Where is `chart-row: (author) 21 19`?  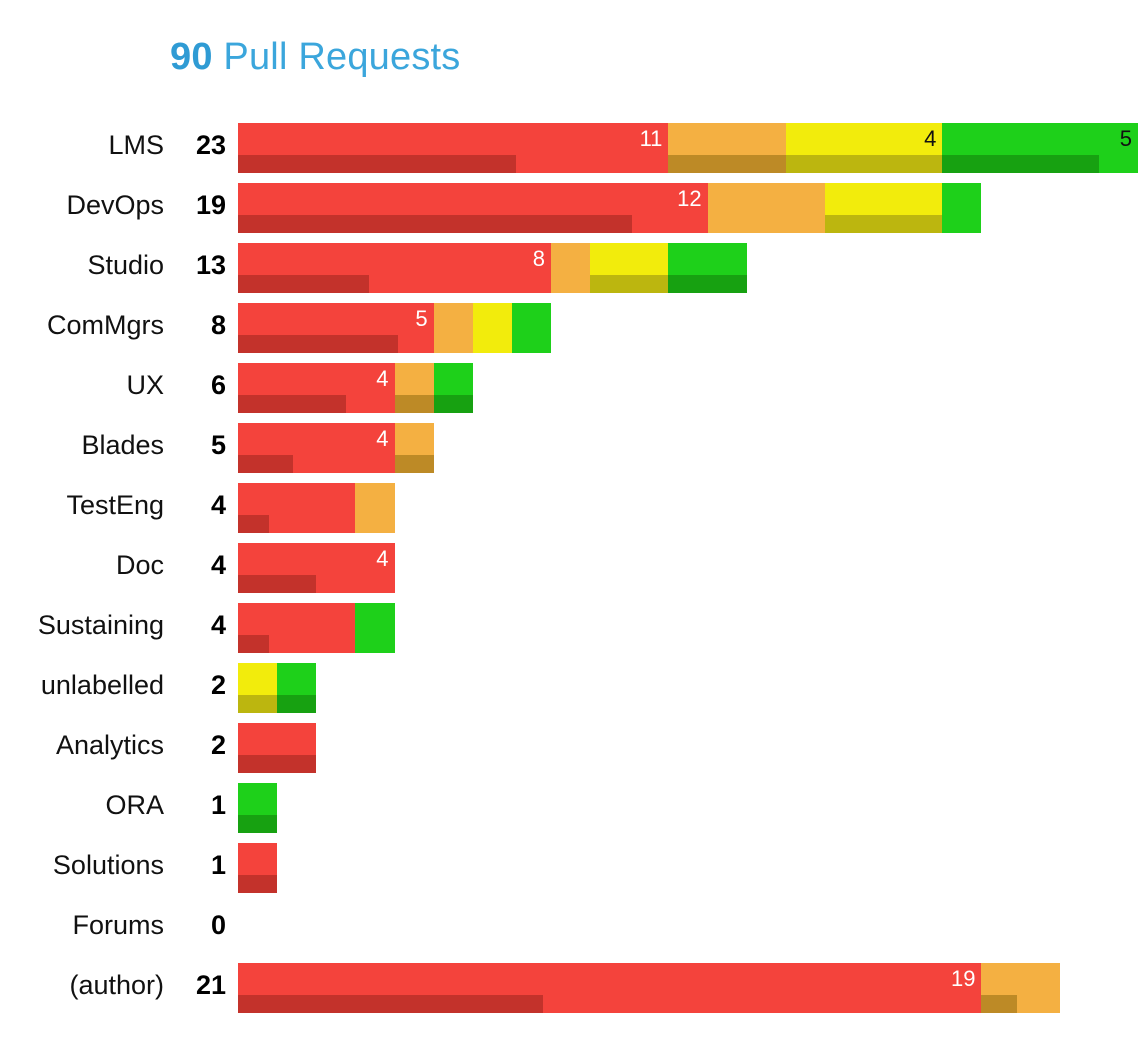 chart-row: (author) 21 19 is located at coordinates (574, 988).